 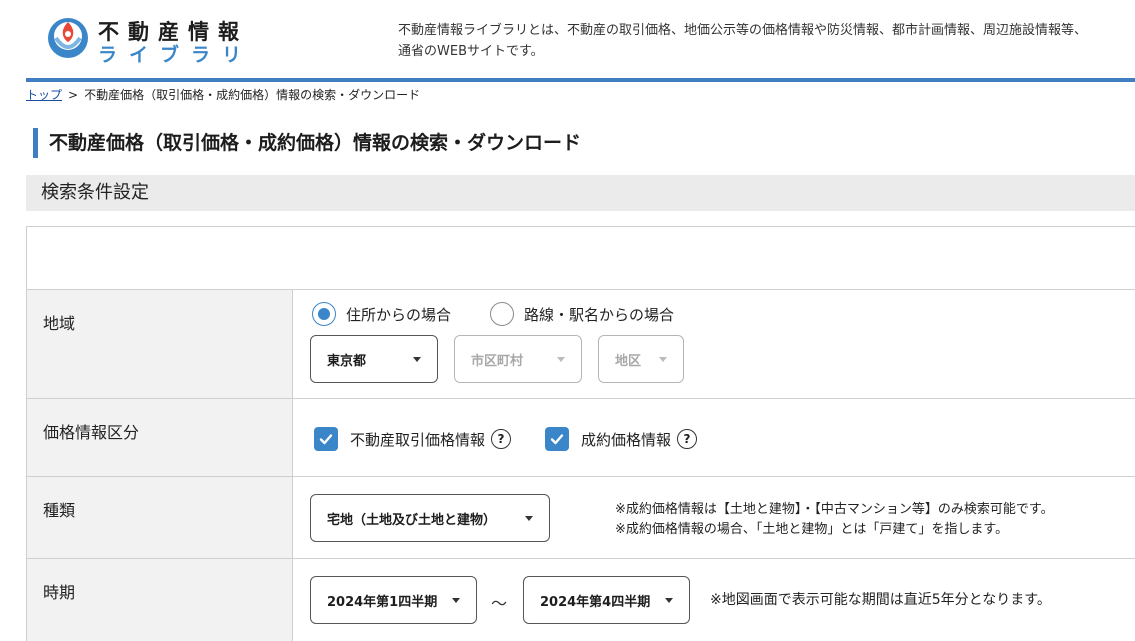 I want to click on checkbox-contract-price: 成約価格情報 ?, so click(x=621, y=439).